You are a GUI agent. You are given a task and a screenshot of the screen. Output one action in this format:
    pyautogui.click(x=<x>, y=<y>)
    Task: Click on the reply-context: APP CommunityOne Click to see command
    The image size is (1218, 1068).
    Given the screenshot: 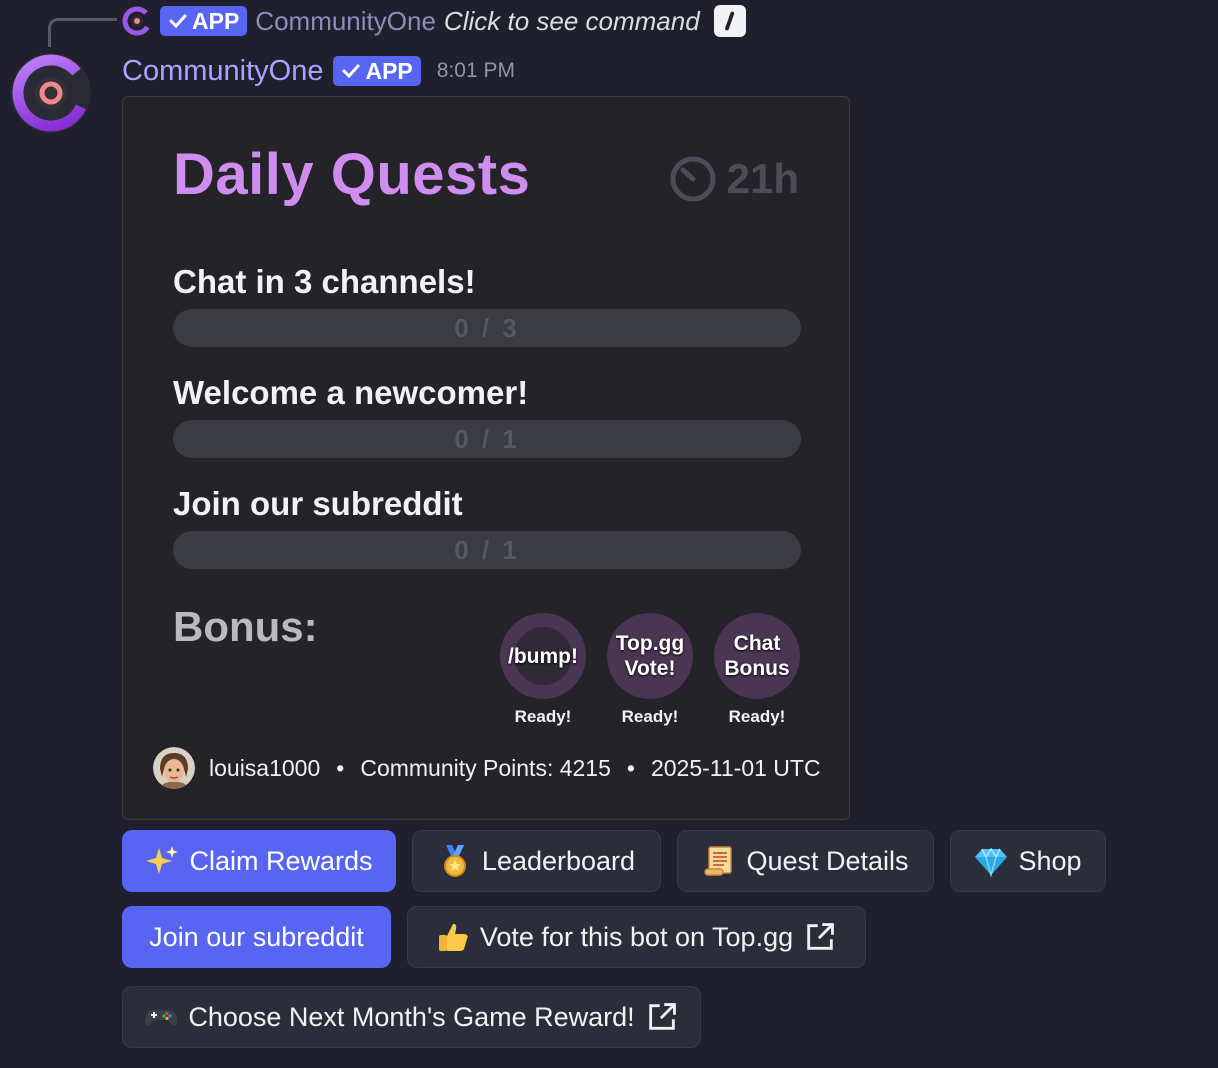 What is the action you would take?
    pyautogui.click(x=434, y=21)
    